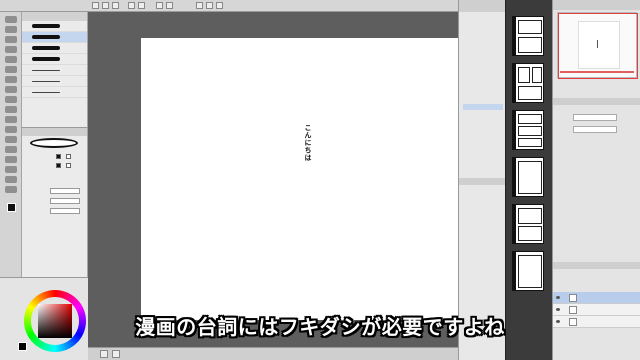 The image size is (640, 360). What do you see at coordinates (65, 211) in the screenshot?
I see `anti-alias-field` at bounding box center [65, 211].